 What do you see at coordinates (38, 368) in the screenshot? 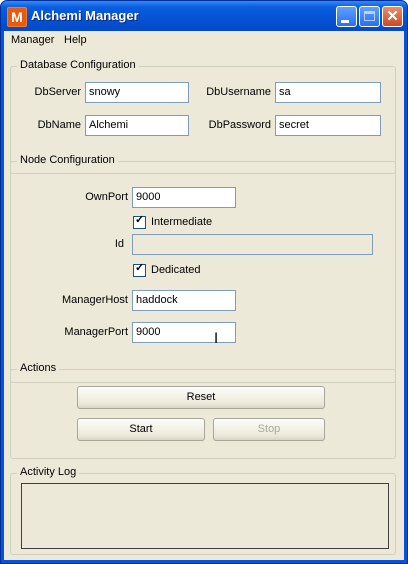
I see `actions-legend: Actions` at bounding box center [38, 368].